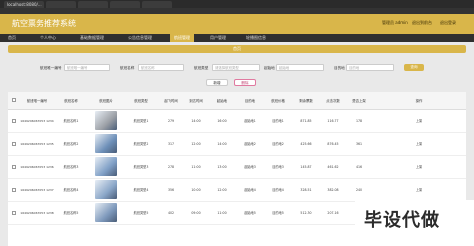 The width and height of the screenshot is (474, 246). Describe the element at coordinates (71, 121) in the screenshot. I see `flight-name-cell: 航班名称1` at that location.